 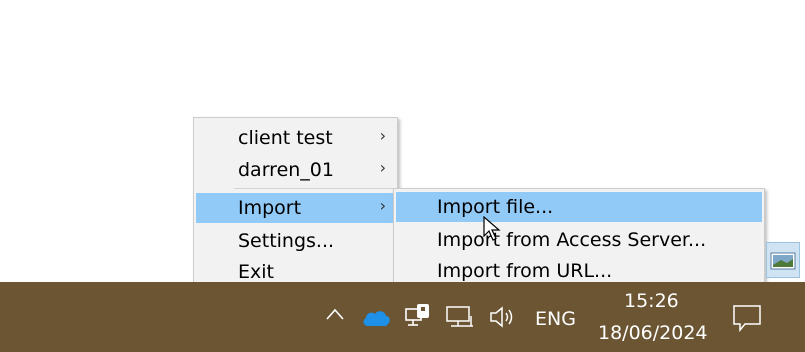 What do you see at coordinates (286, 170) in the screenshot?
I see `menu-item-label: darren_01` at bounding box center [286, 170].